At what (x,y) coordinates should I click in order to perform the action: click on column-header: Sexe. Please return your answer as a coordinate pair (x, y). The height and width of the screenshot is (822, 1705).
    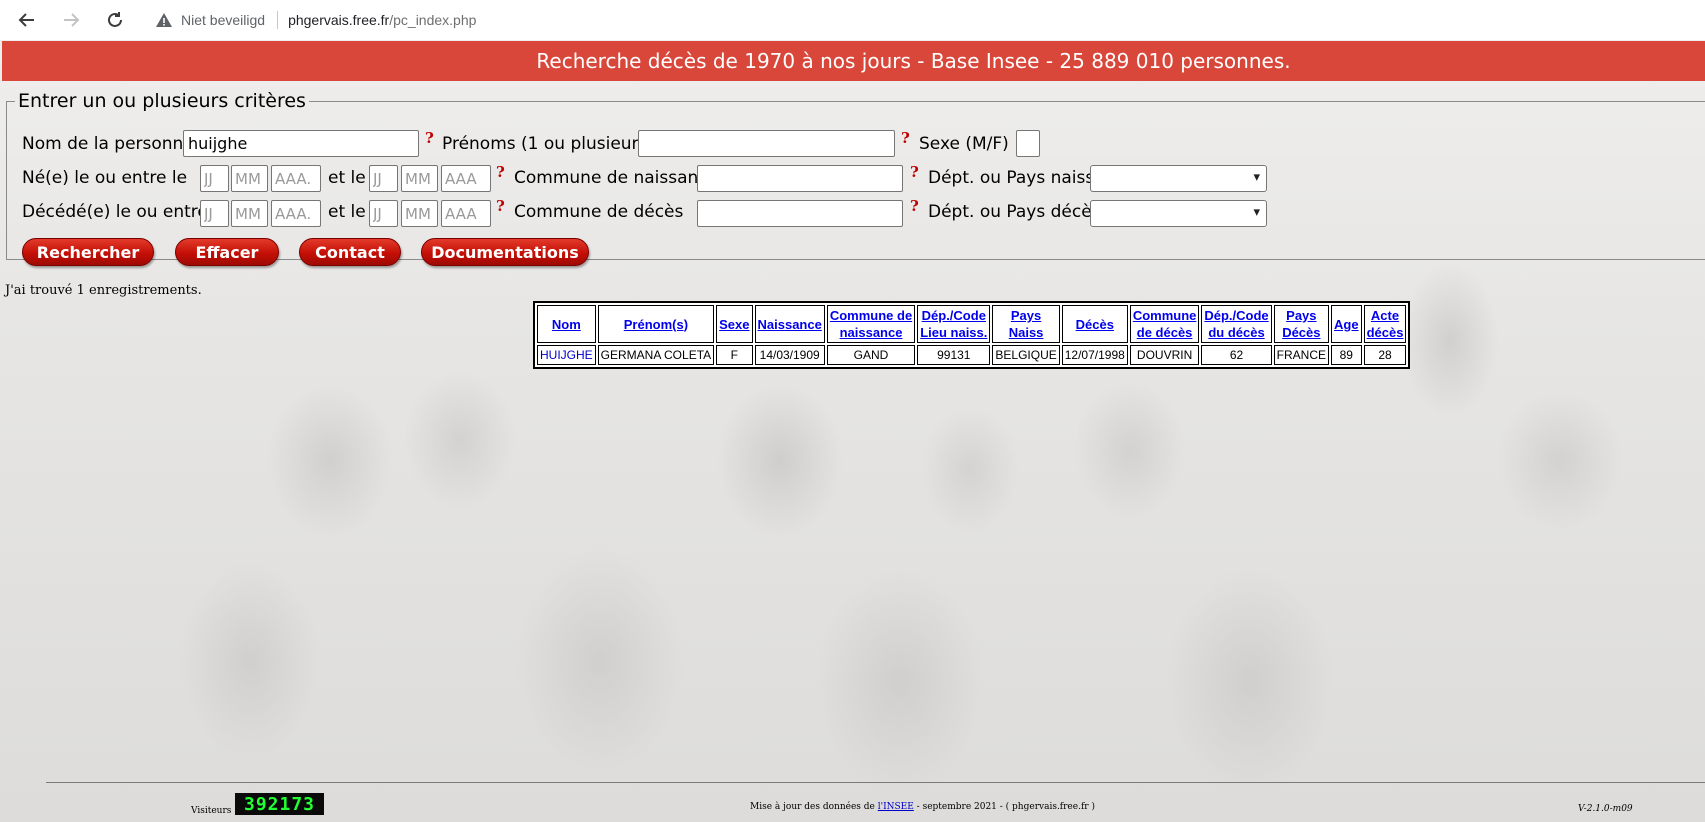
    Looking at the image, I should click on (734, 324).